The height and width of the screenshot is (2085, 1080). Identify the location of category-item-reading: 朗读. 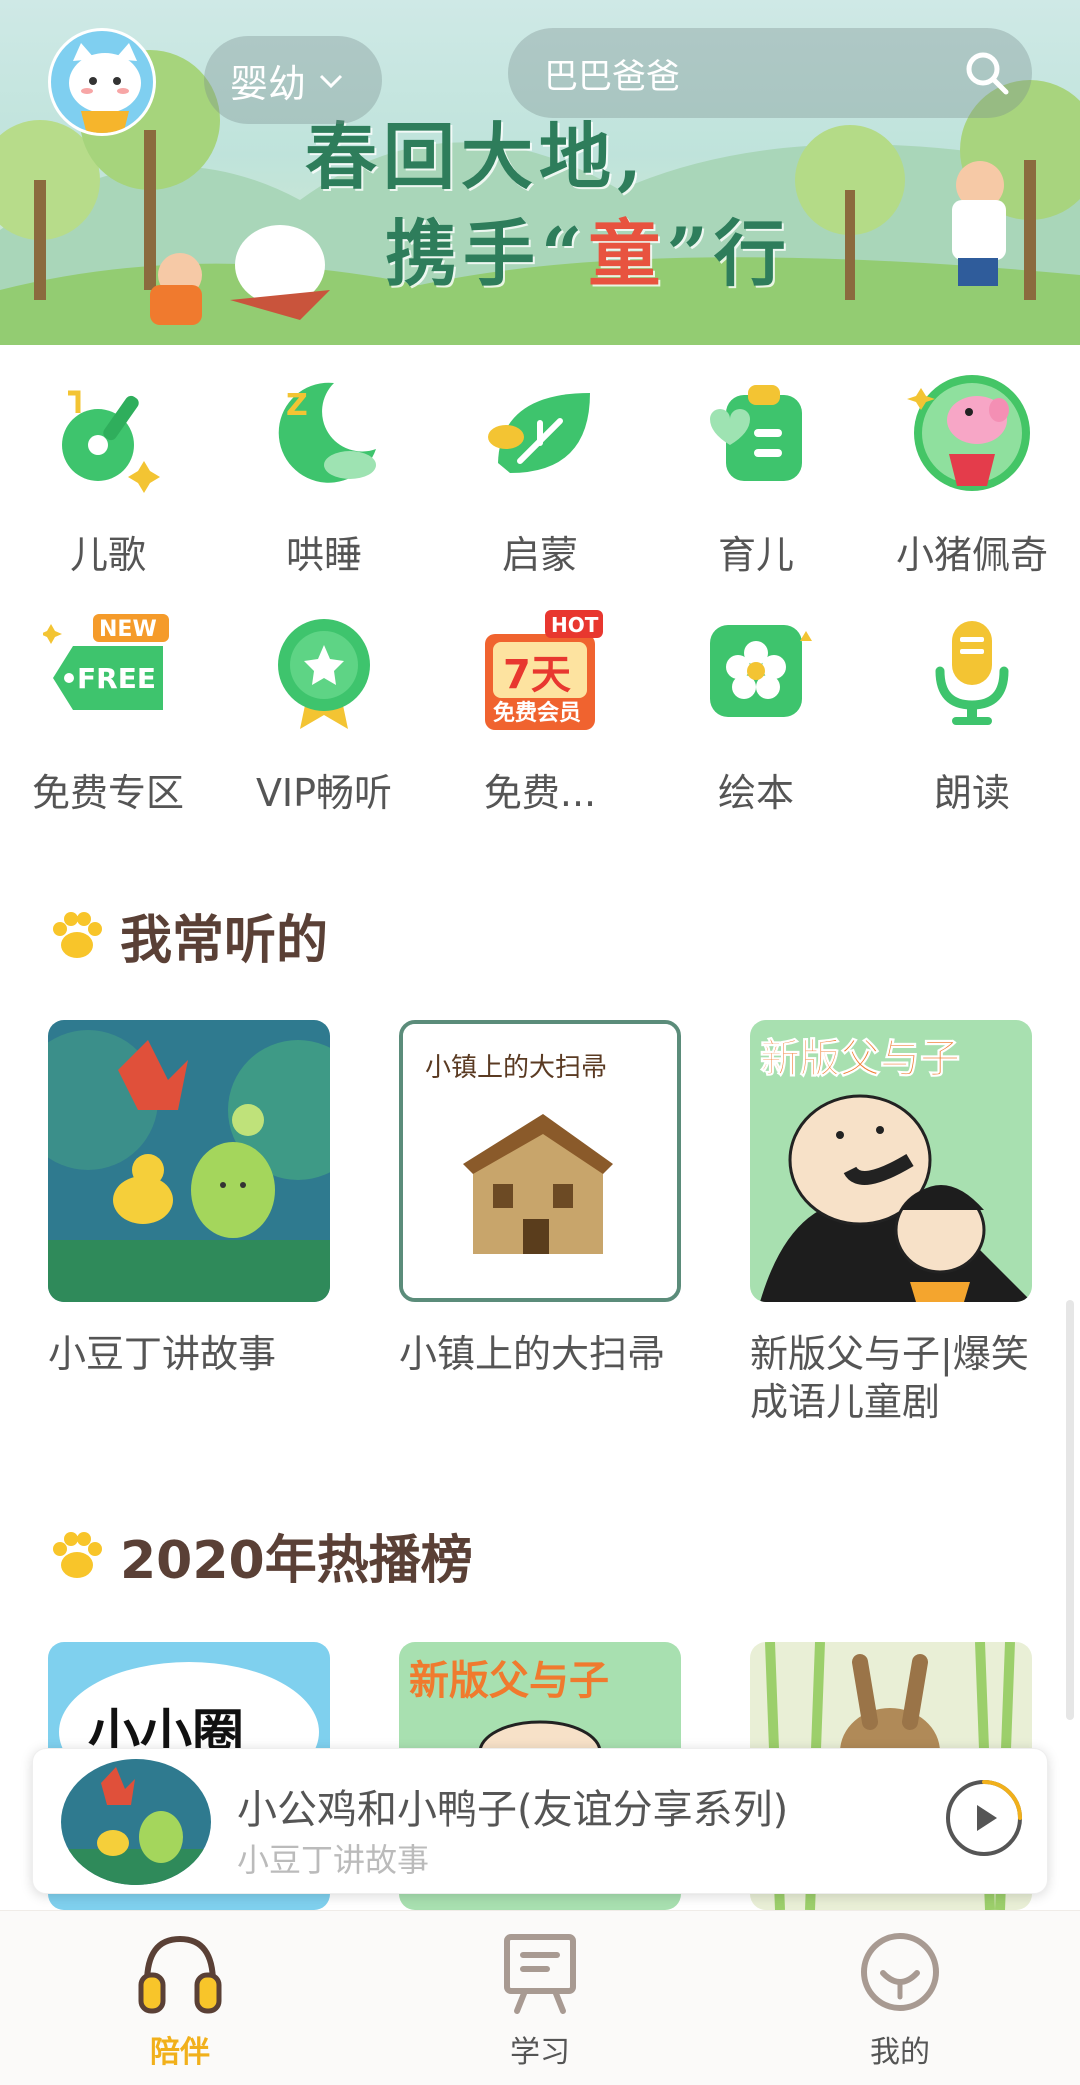
(972, 725).